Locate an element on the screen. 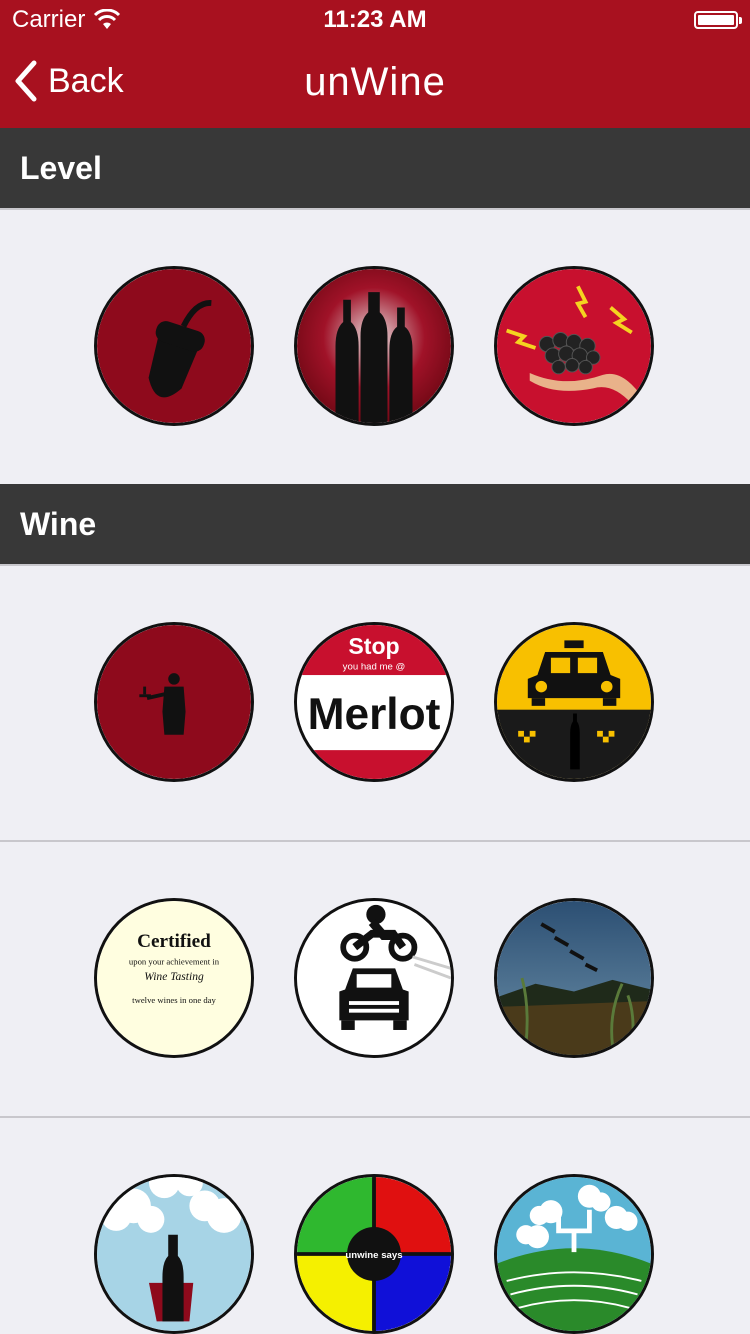 The width and height of the screenshot is (750, 1334). cert-line2: Wine Tasting is located at coordinates (174, 977).